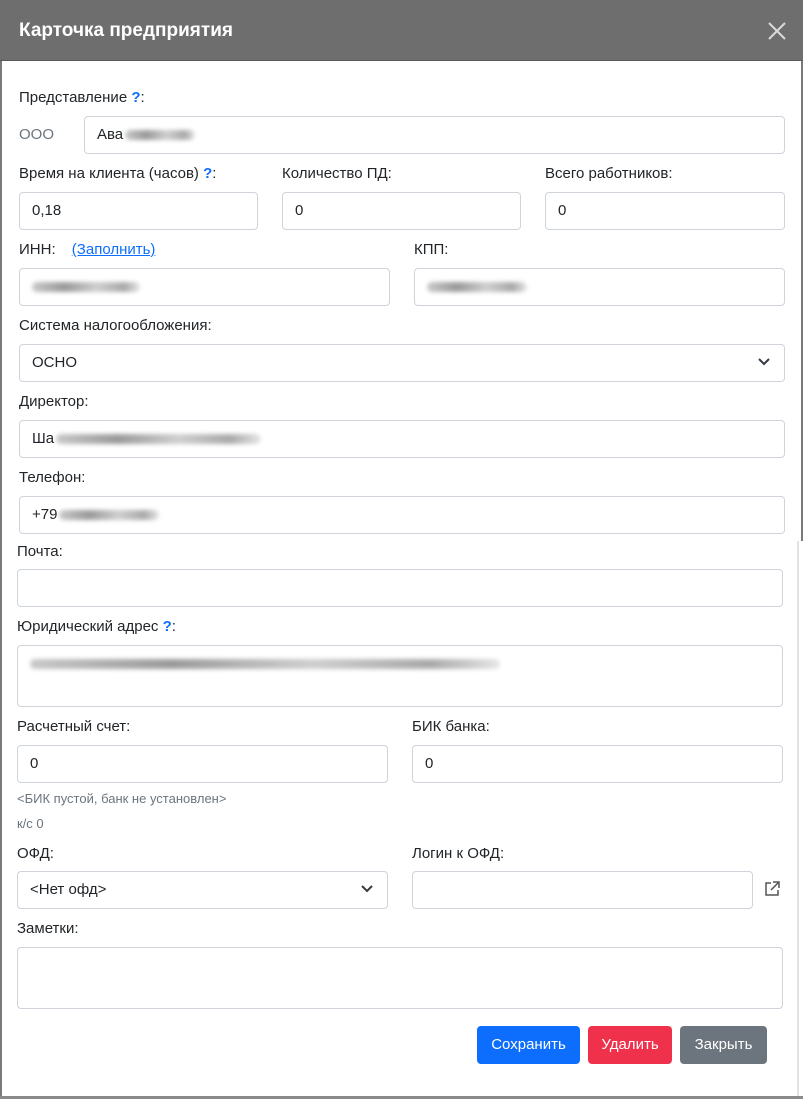 This screenshot has width=803, height=1099. I want to click on representation-label-colon: :, so click(142, 97).